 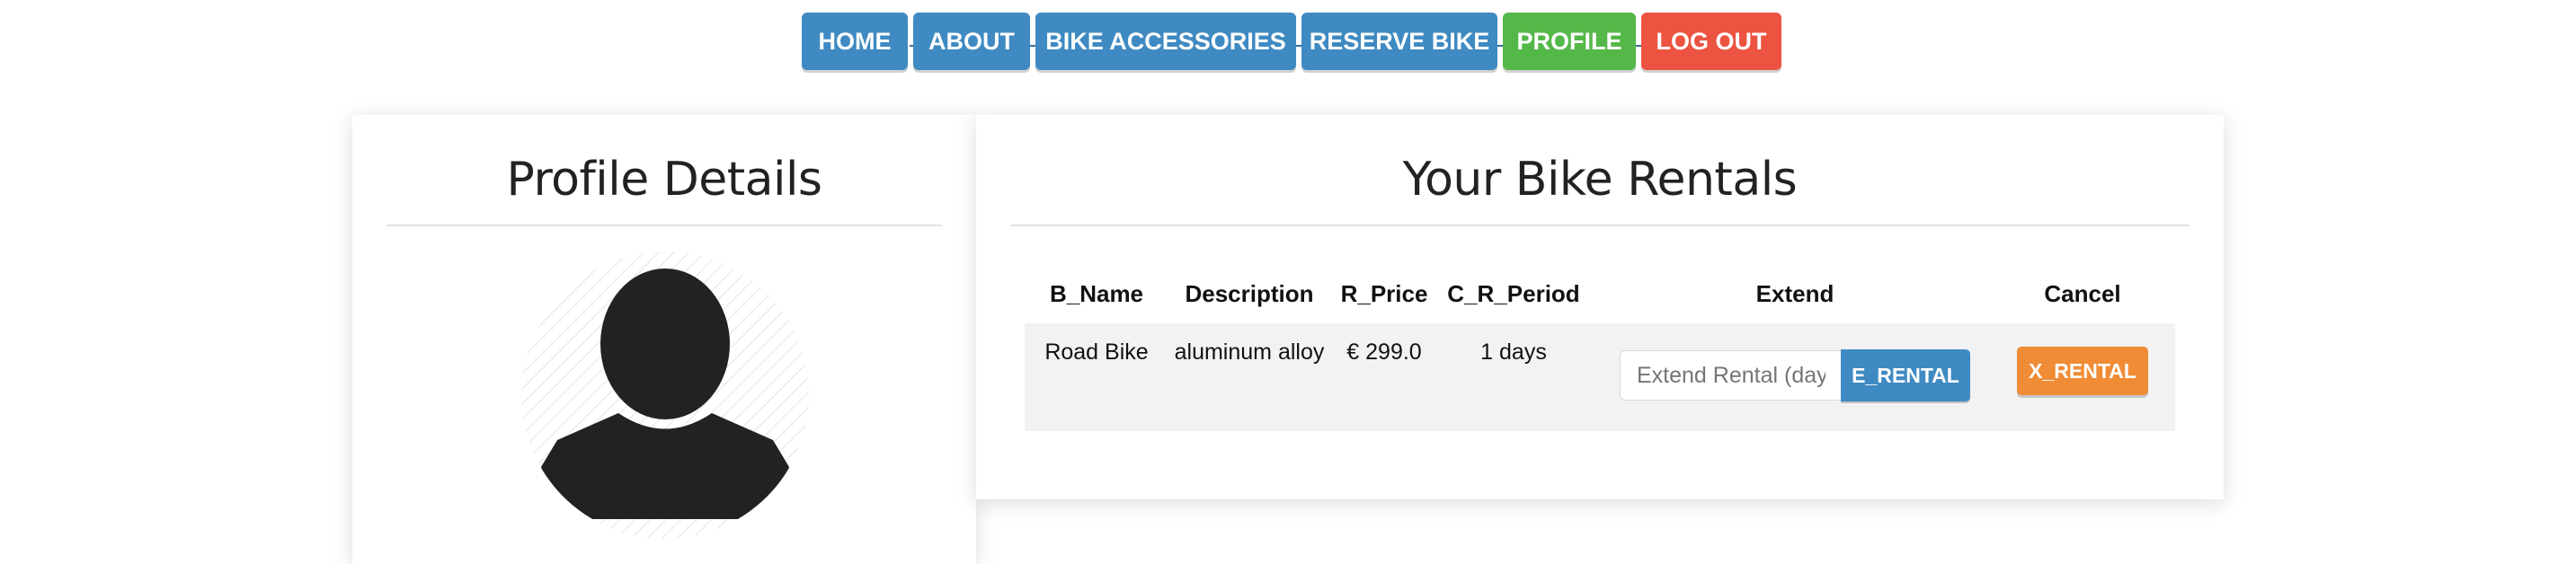 I want to click on cell-bike-name: Road Bike, so click(x=1096, y=352).